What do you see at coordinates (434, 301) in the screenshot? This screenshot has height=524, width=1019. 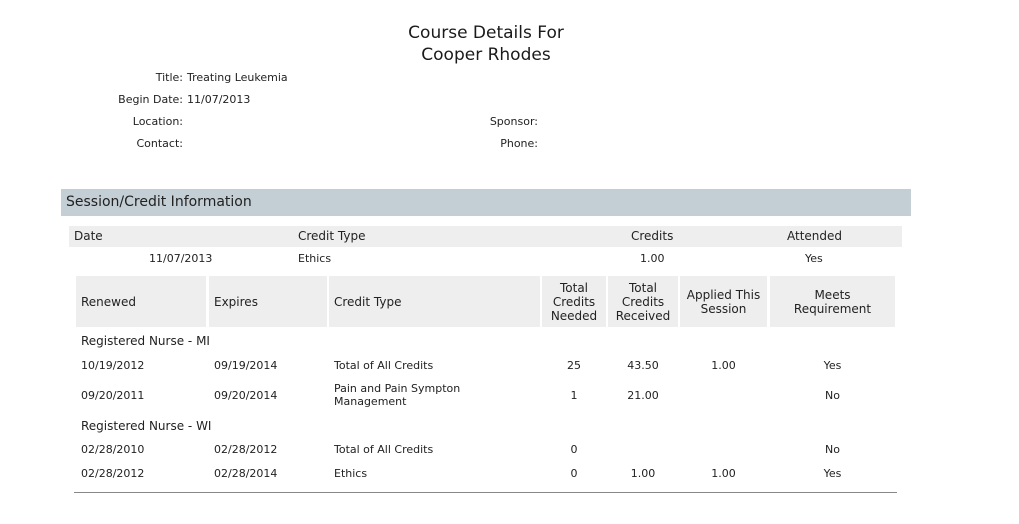 I see `req-col-credit-type: Credit Type` at bounding box center [434, 301].